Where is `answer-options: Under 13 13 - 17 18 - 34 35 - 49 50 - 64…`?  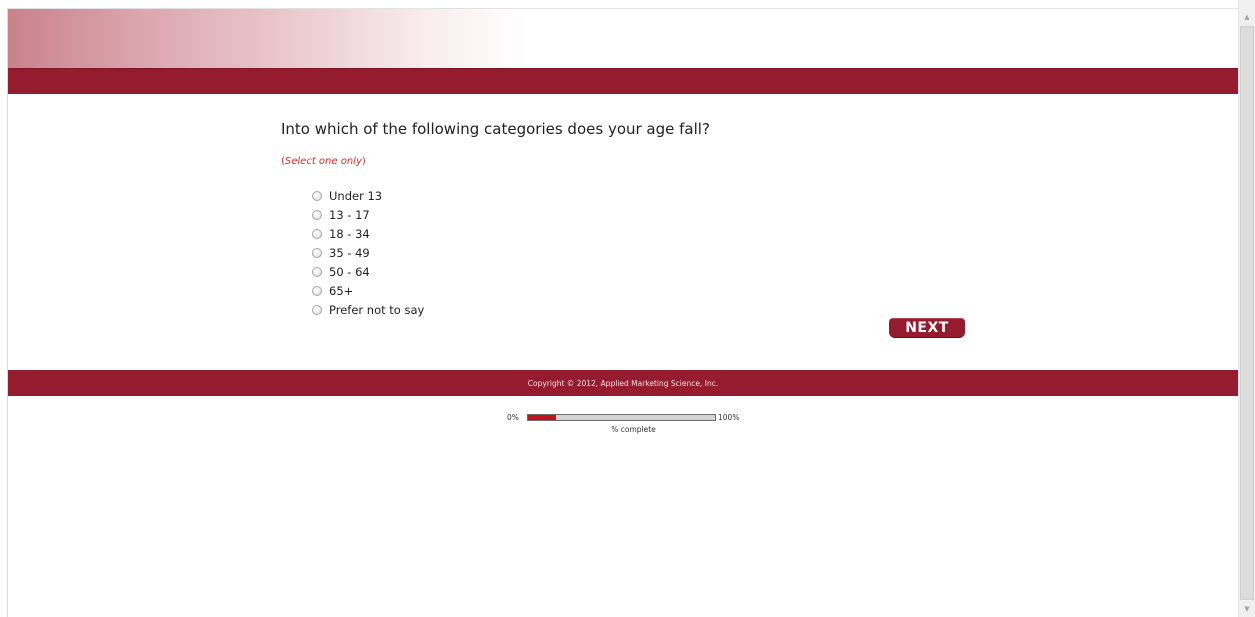
answer-options: Under 13 13 - 17 18 - 34 35 - 49 50 - 64… is located at coordinates (368, 252).